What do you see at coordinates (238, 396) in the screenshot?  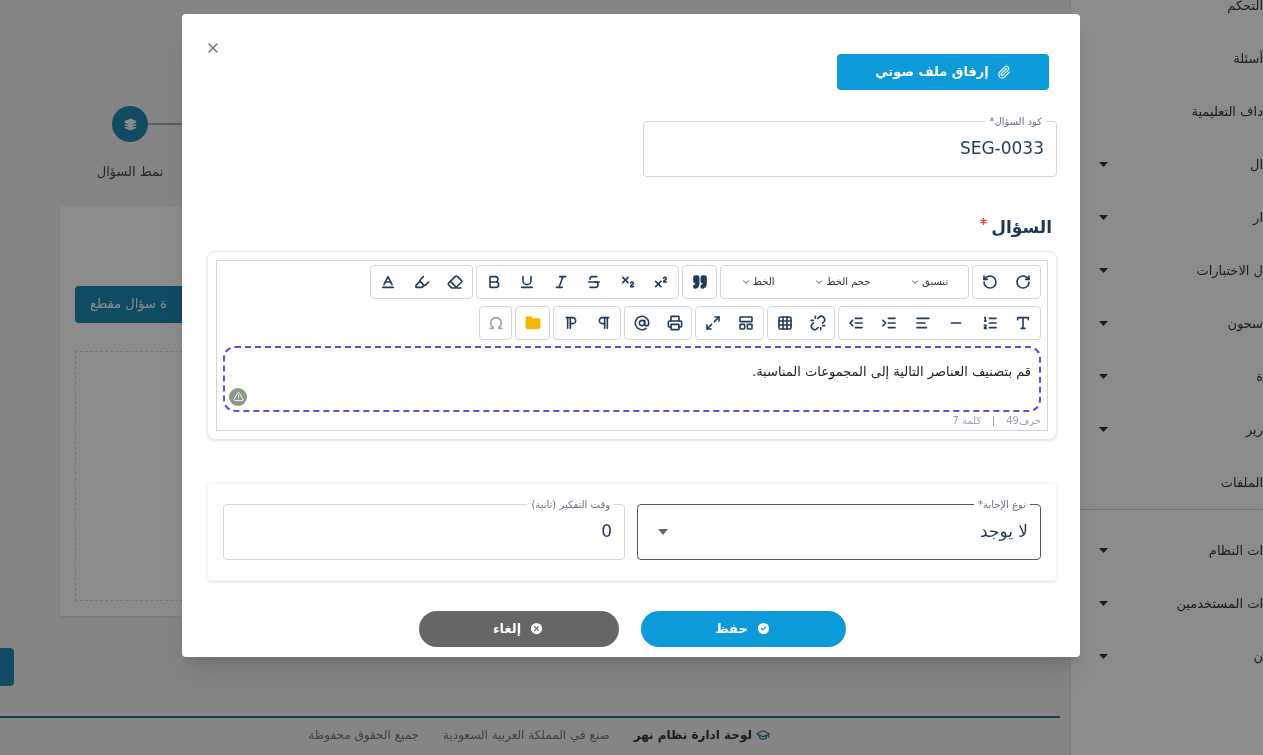 I see `warning-badge-icon` at bounding box center [238, 396].